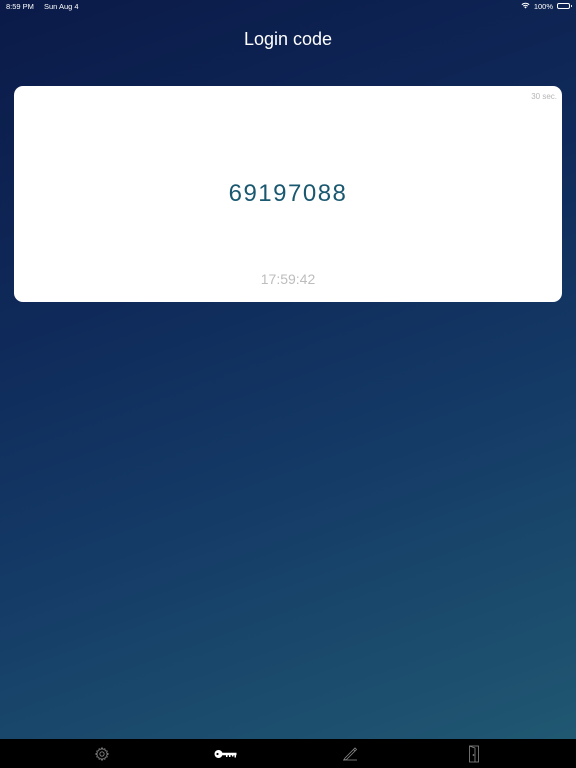 The image size is (576, 768). I want to click on status-bar: 8:59 PM Sun Aug 4 100%, so click(288, 6).